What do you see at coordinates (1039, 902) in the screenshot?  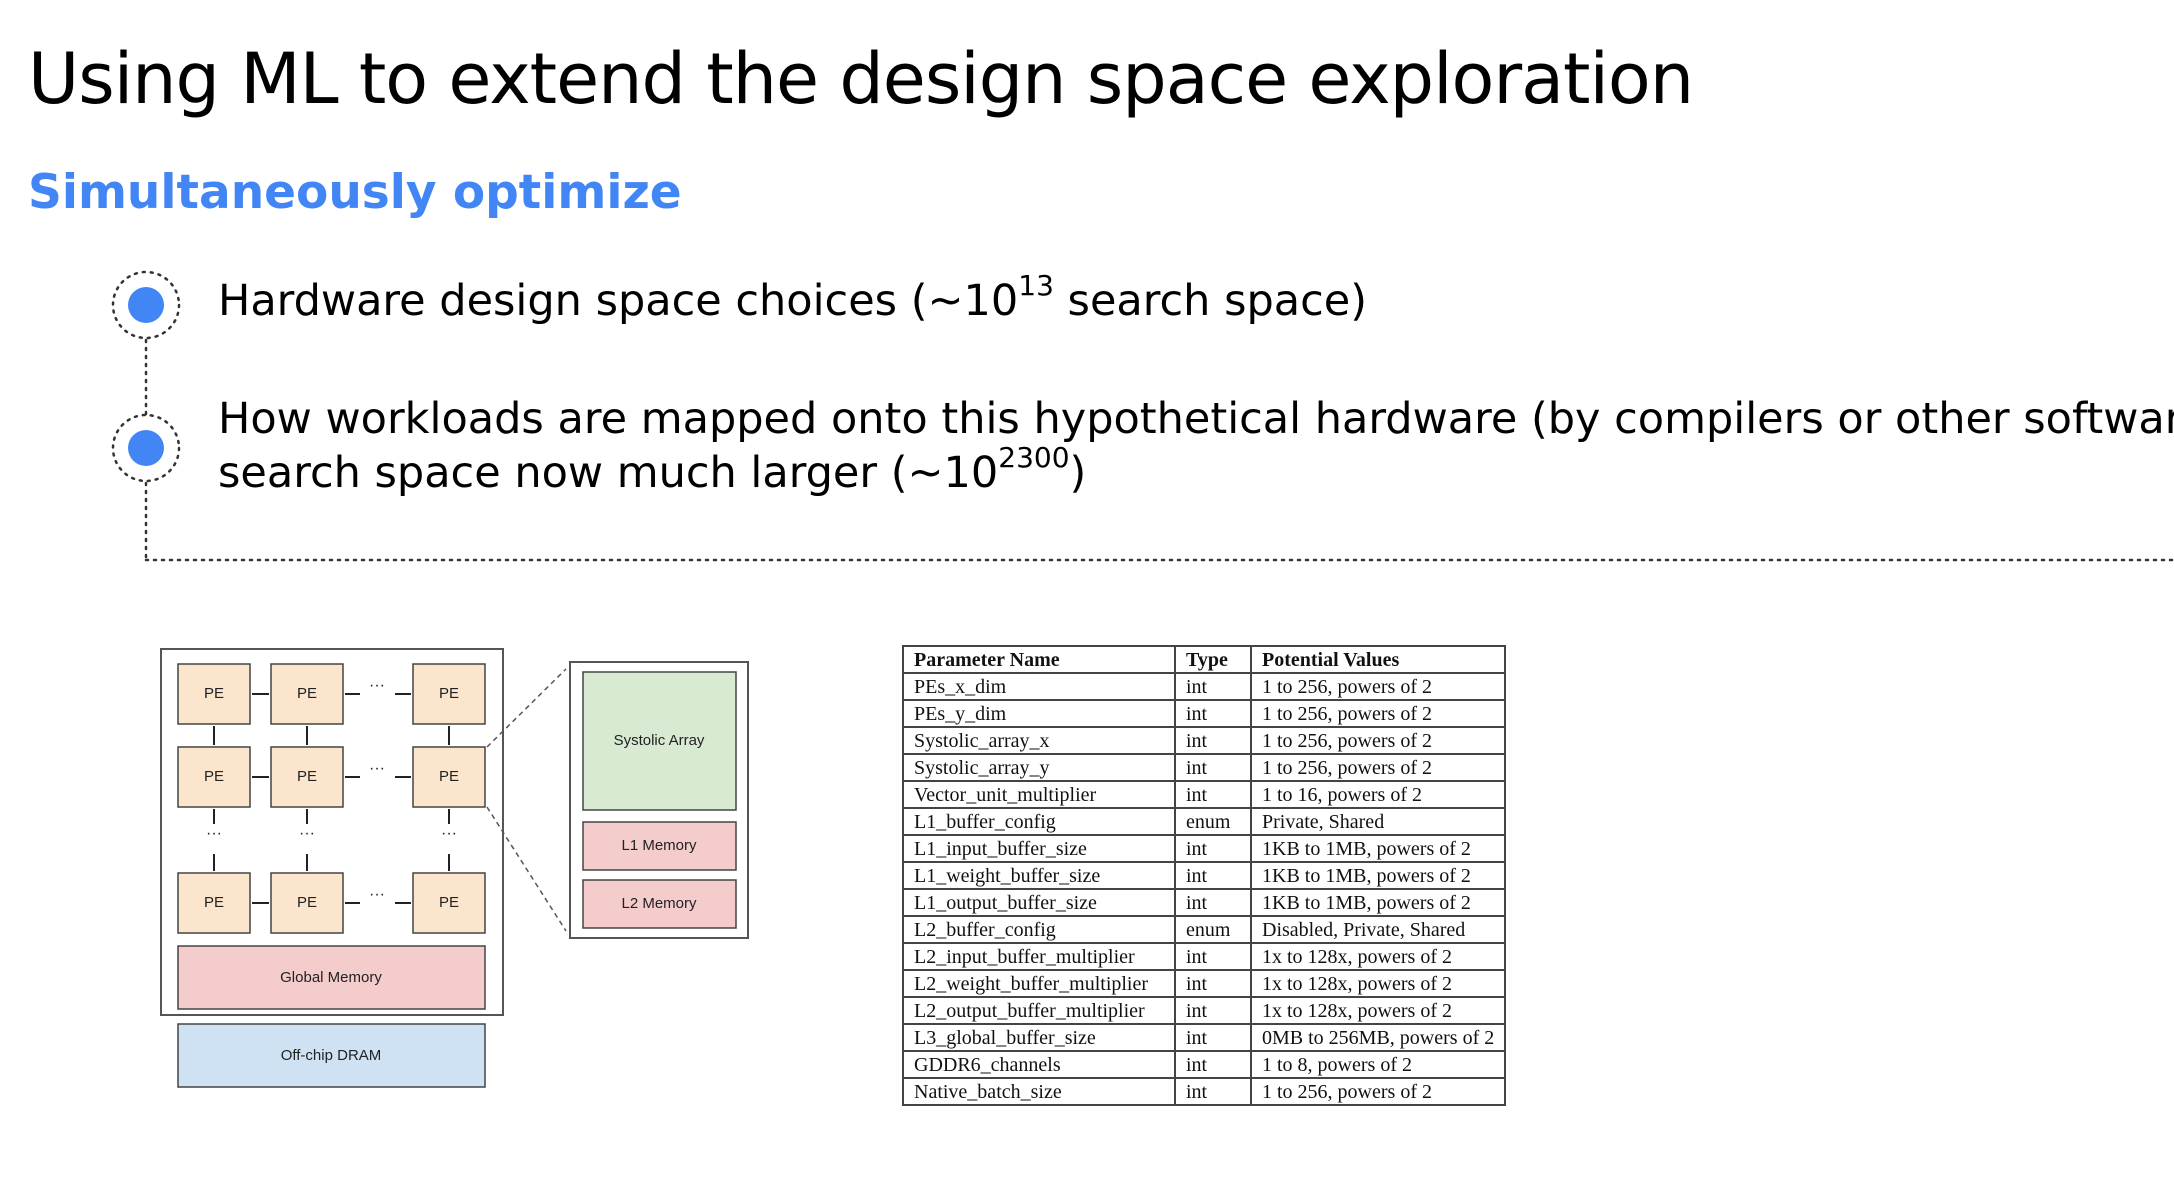 I see `cell-parameter-name: L1_output_buffer_size` at bounding box center [1039, 902].